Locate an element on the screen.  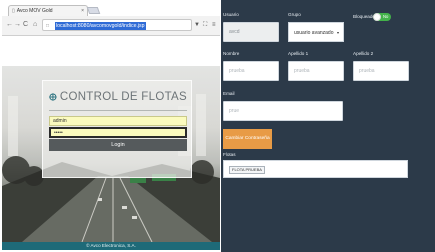
address-bar: □ localhost:8080/avcomovgold/indice.jsp is located at coordinates (117, 25).